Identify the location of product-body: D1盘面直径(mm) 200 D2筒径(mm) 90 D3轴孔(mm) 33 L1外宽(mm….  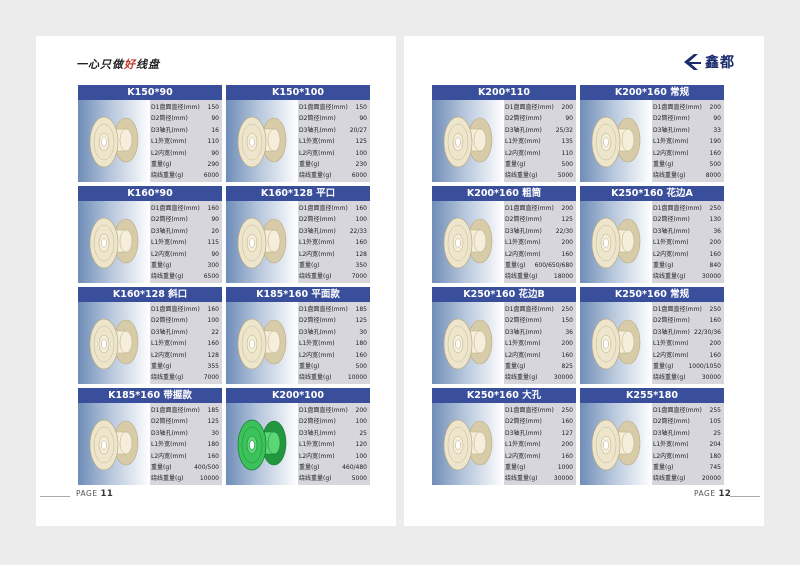
(652, 141).